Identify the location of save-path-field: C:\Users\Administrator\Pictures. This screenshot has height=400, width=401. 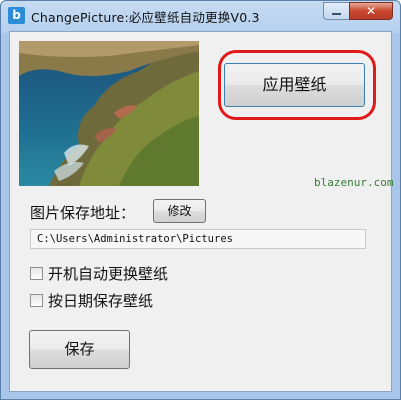
(198, 239).